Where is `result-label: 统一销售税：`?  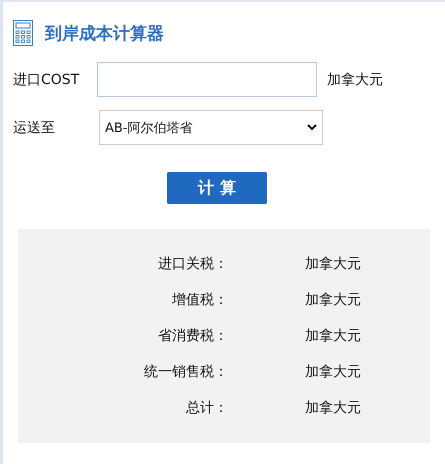
result-label: 统一销售税： is located at coordinates (185, 372).